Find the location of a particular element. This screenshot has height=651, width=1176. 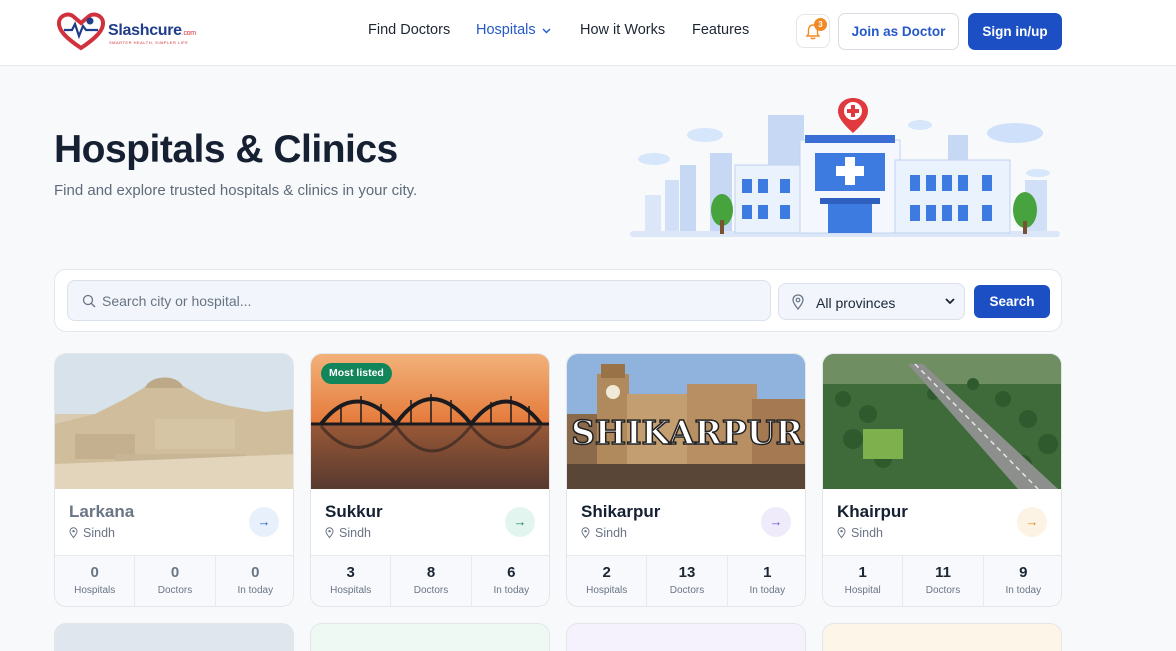

stat-doctors: 0 Doctors is located at coordinates (175, 581).